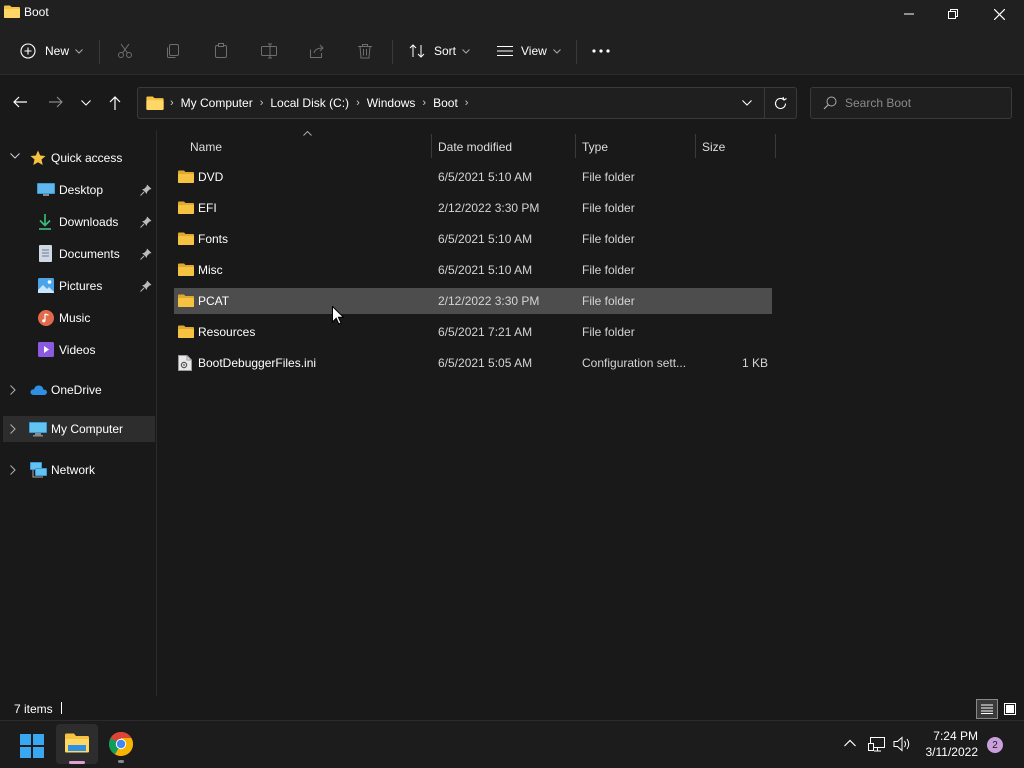  I want to click on sidebar-item-documents: Documents, so click(78, 254).